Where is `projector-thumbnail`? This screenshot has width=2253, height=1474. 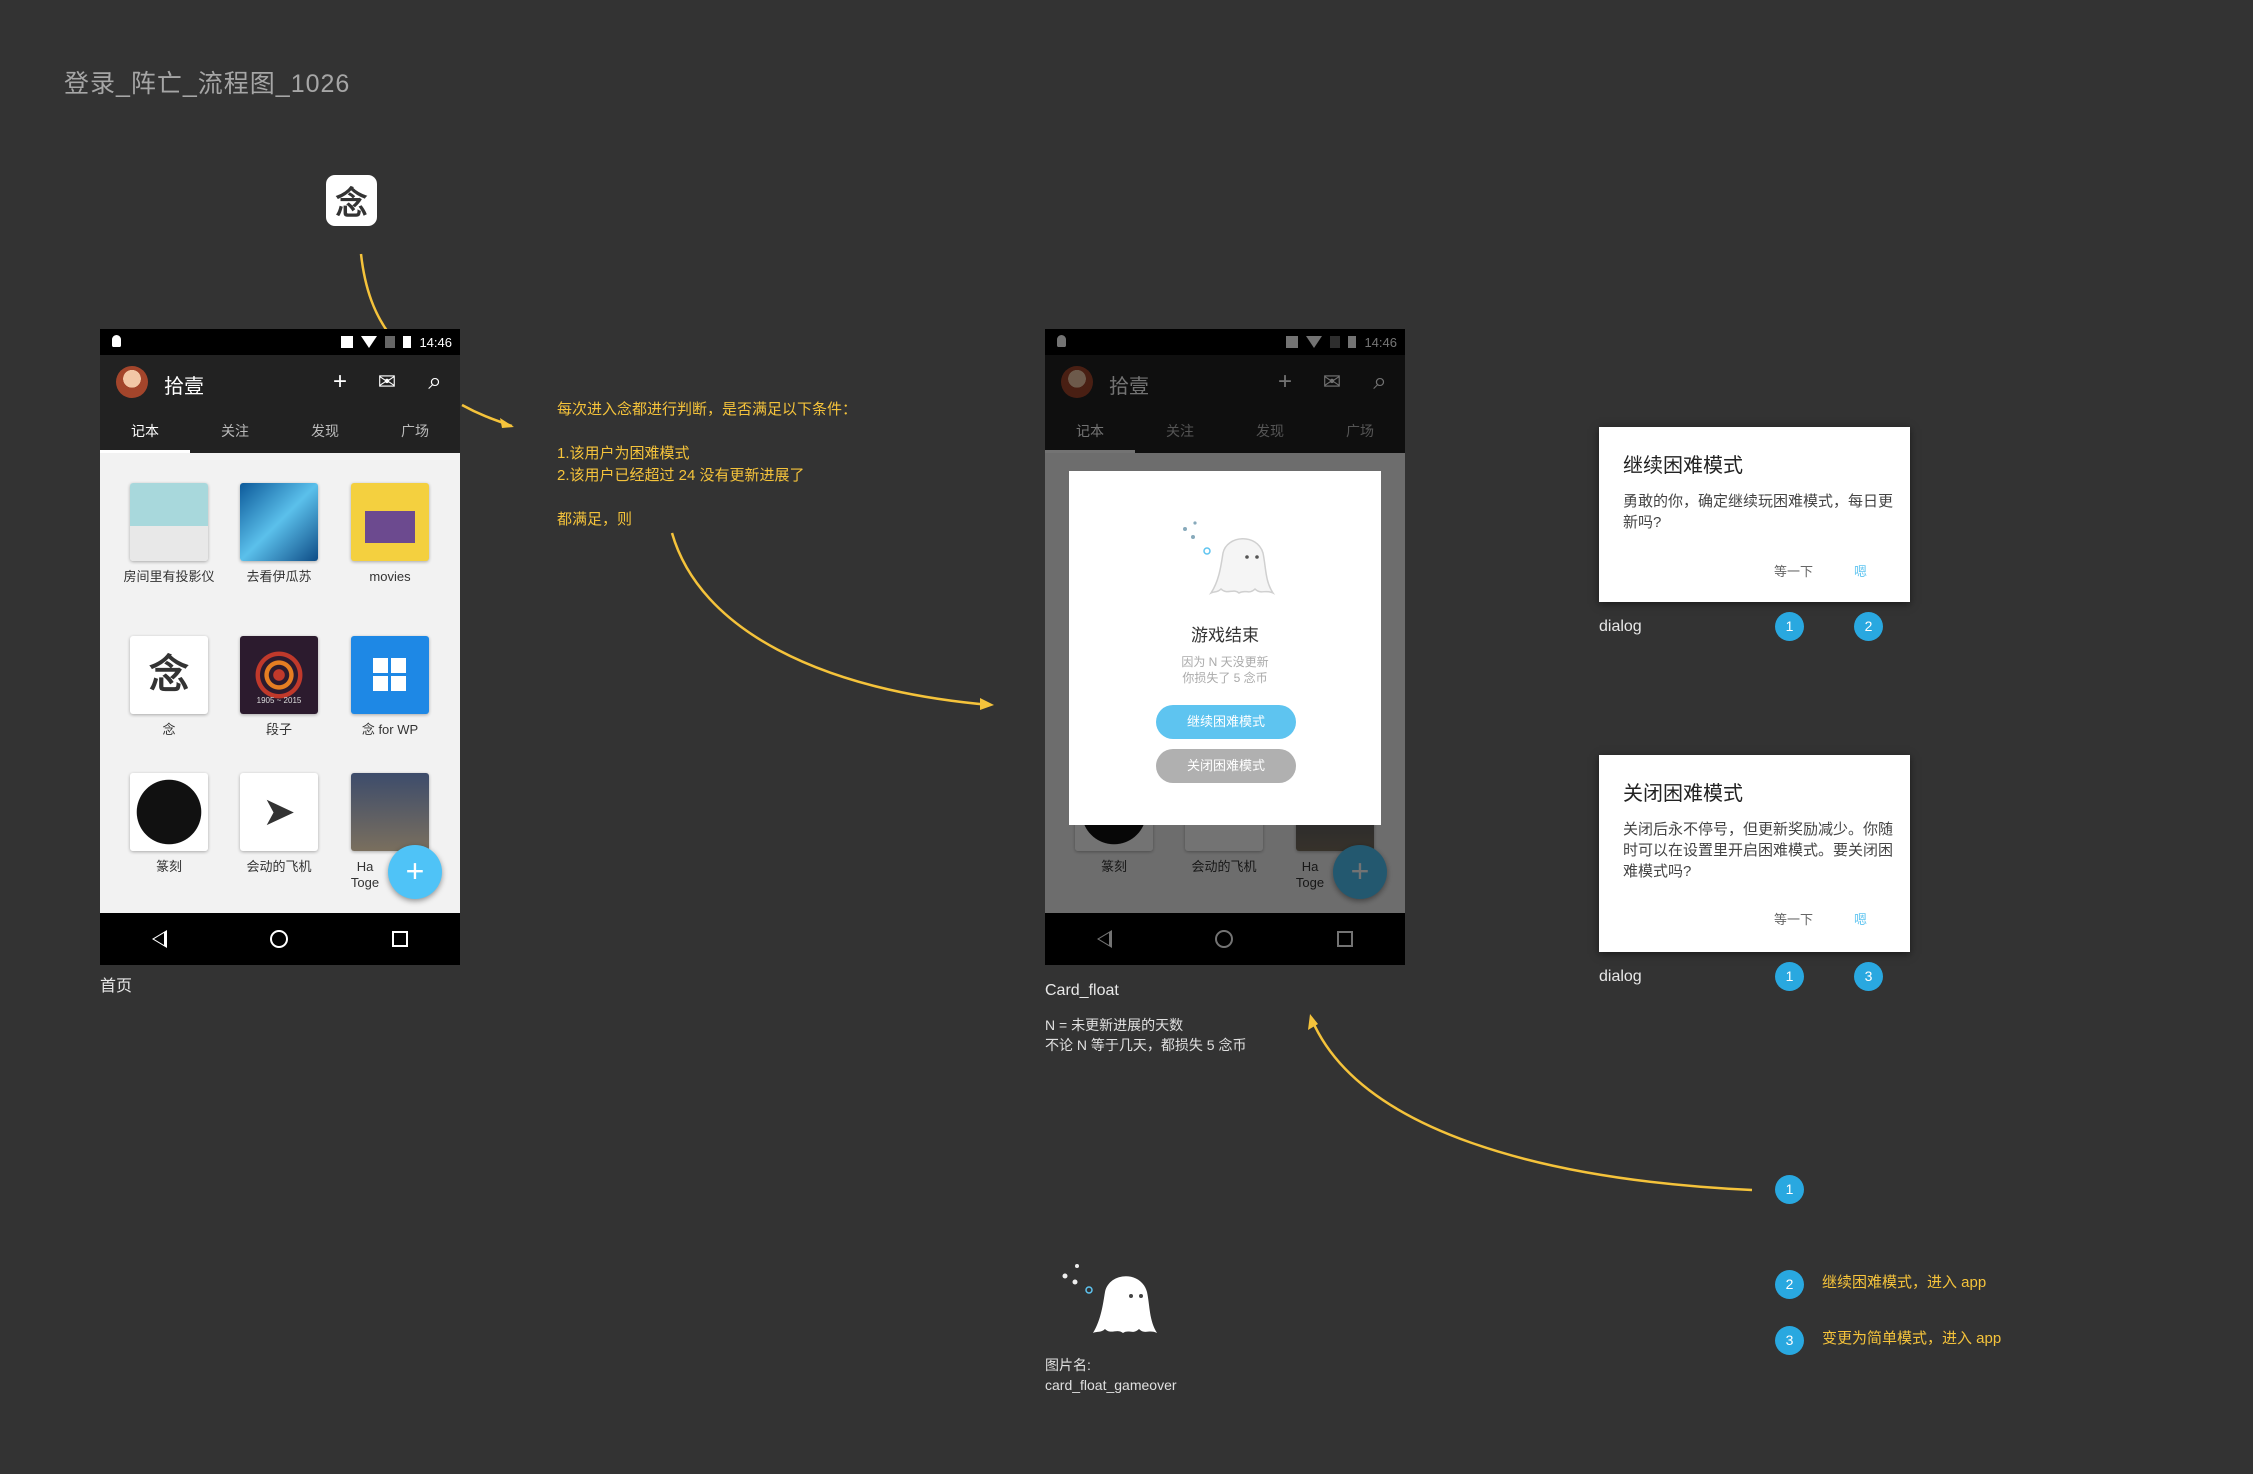
projector-thumbnail is located at coordinates (169, 522).